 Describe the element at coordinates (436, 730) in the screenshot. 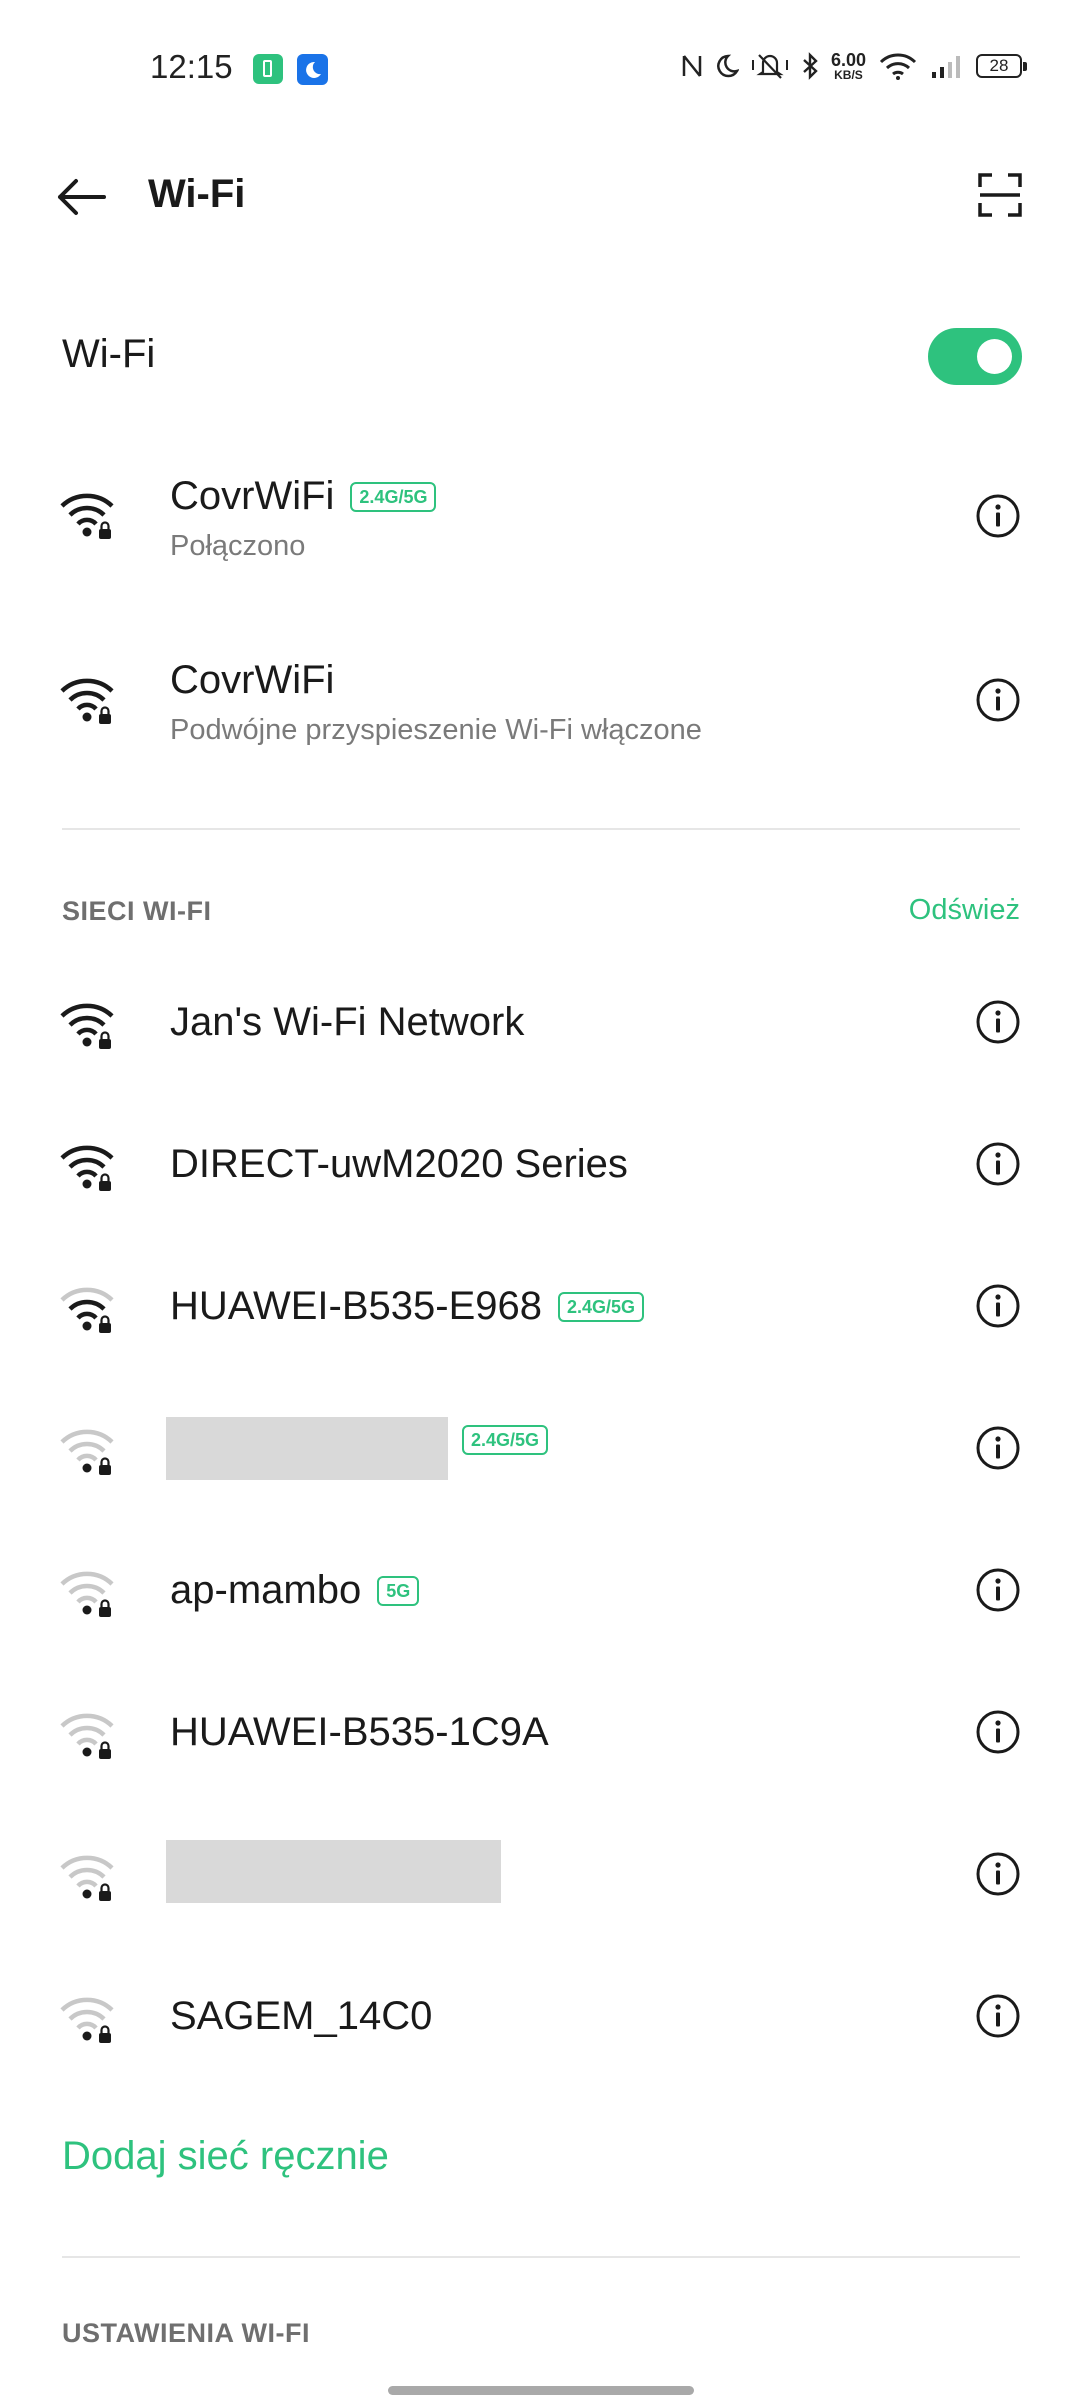

I see `network-status: Podwójne przyspieszenie Wi-Fi włączone` at that location.